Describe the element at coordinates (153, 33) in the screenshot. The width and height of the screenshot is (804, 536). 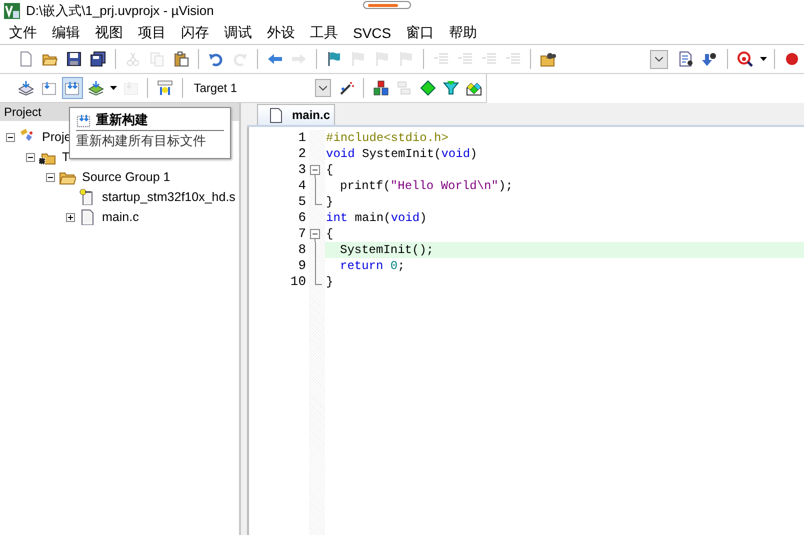
I see `menu-item: 项目` at that location.